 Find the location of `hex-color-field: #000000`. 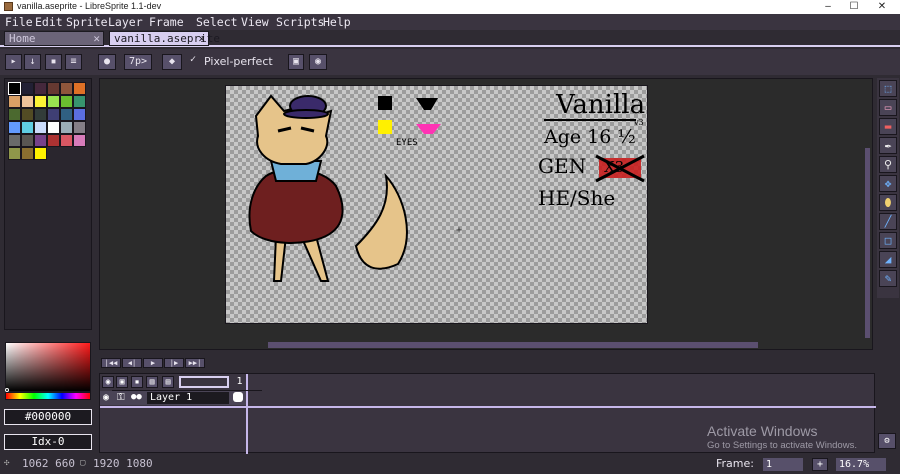

hex-color-field: #000000 is located at coordinates (48, 417).